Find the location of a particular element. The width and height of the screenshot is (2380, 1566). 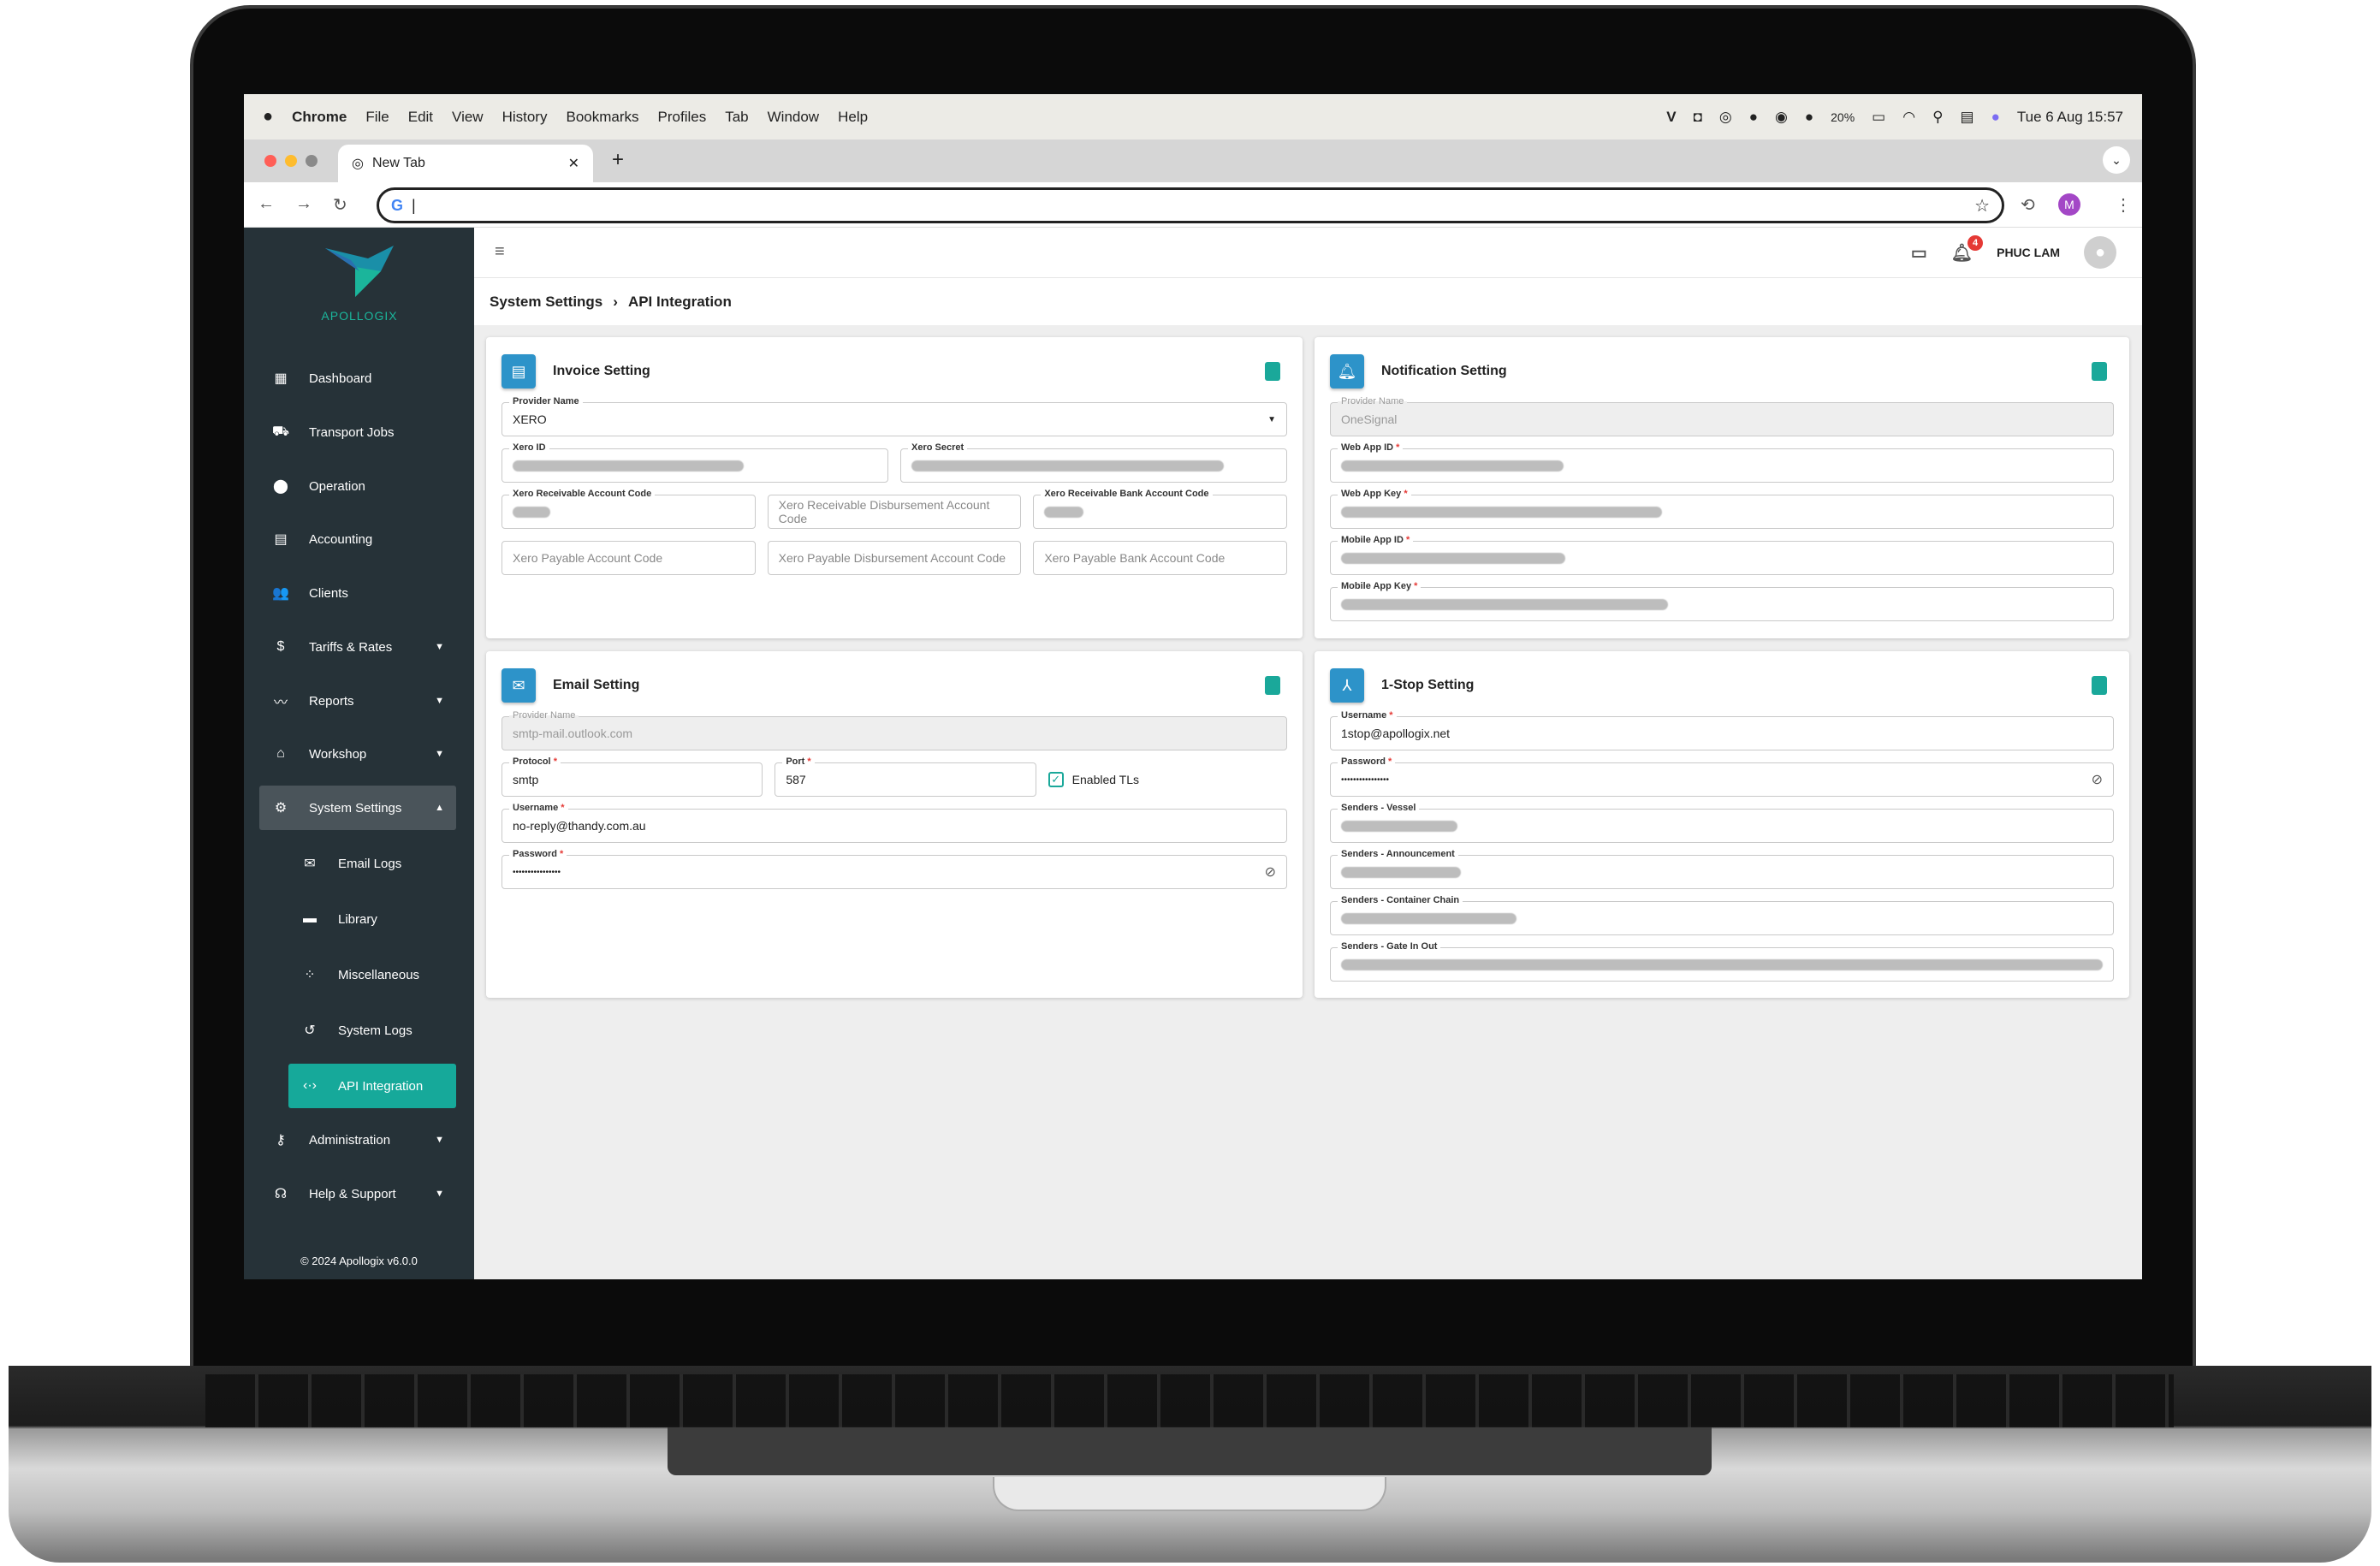

kebab-menu-icon: ⋮ is located at coordinates (2123, 205).